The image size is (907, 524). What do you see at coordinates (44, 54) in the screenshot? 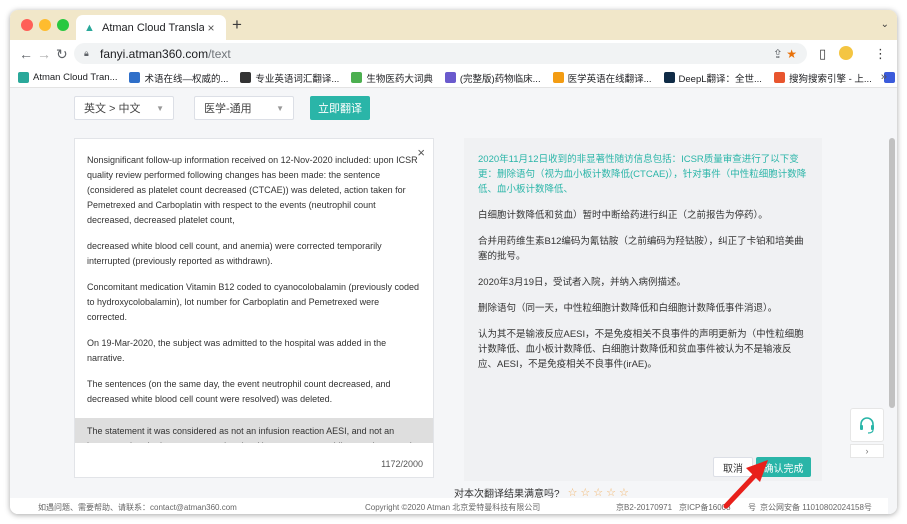
I see `forward-arrow-icon: →` at bounding box center [44, 54].